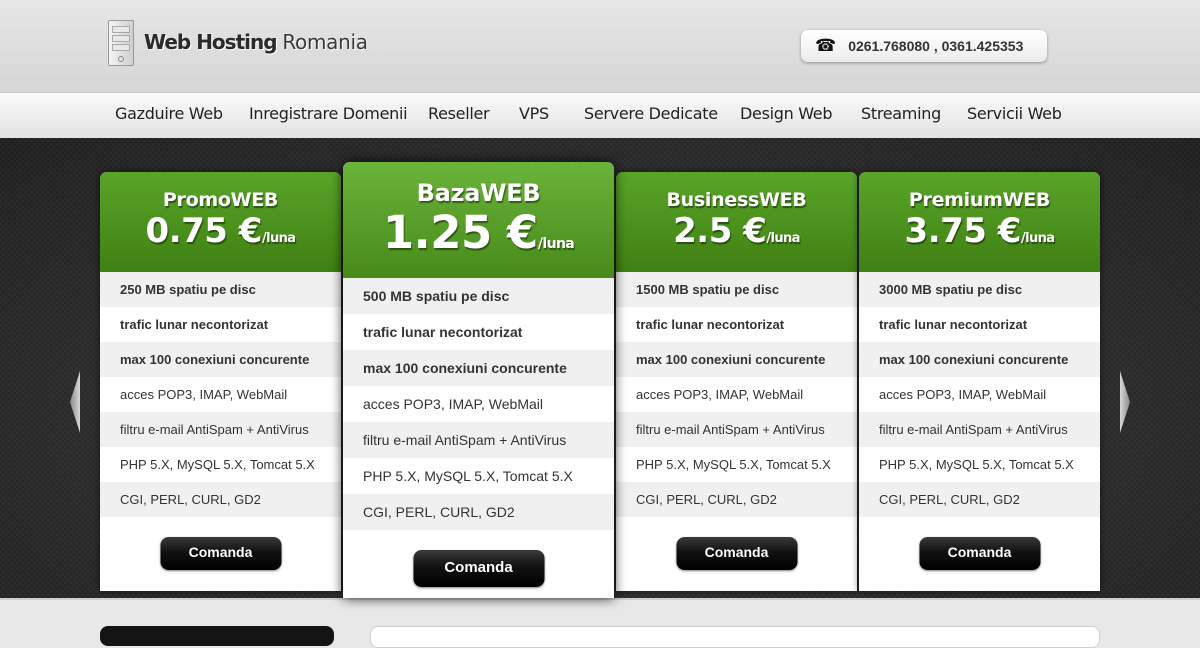  What do you see at coordinates (220, 289) in the screenshot?
I see `feature-item: 250 MB spatiu pe disc` at bounding box center [220, 289].